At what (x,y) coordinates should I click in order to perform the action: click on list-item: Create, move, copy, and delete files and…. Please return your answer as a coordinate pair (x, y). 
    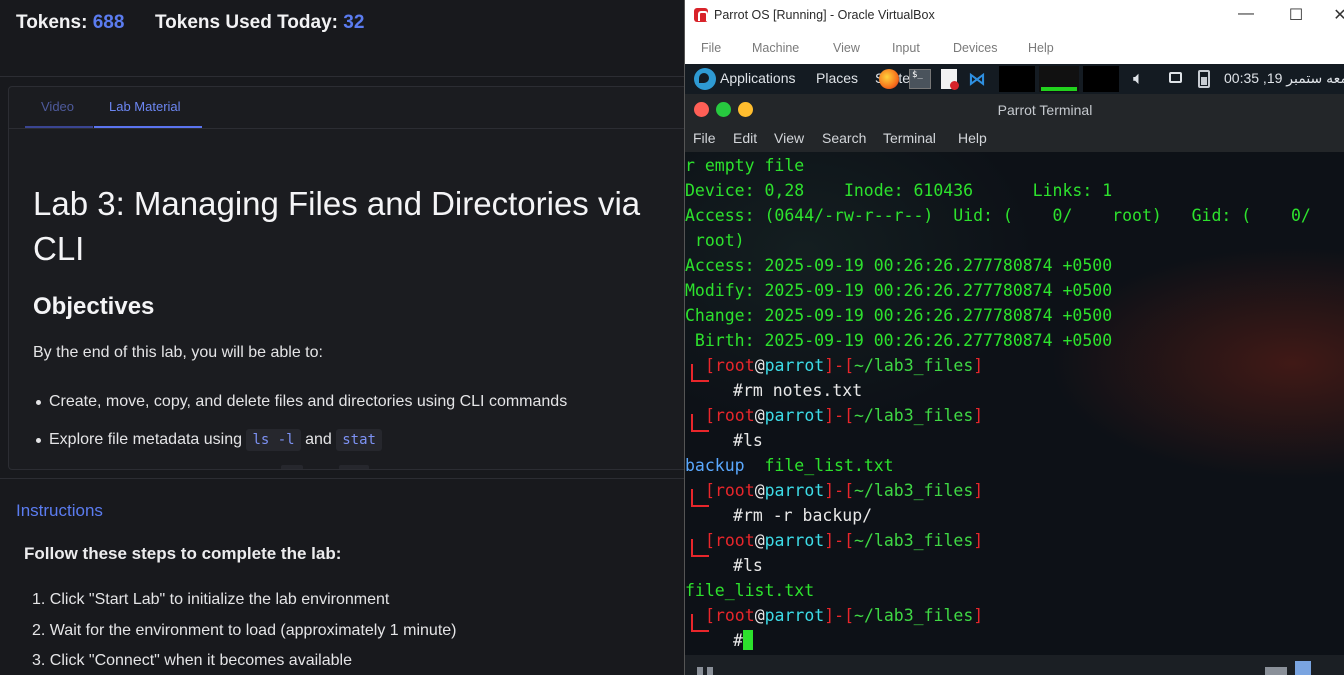
    Looking at the image, I should click on (300, 406).